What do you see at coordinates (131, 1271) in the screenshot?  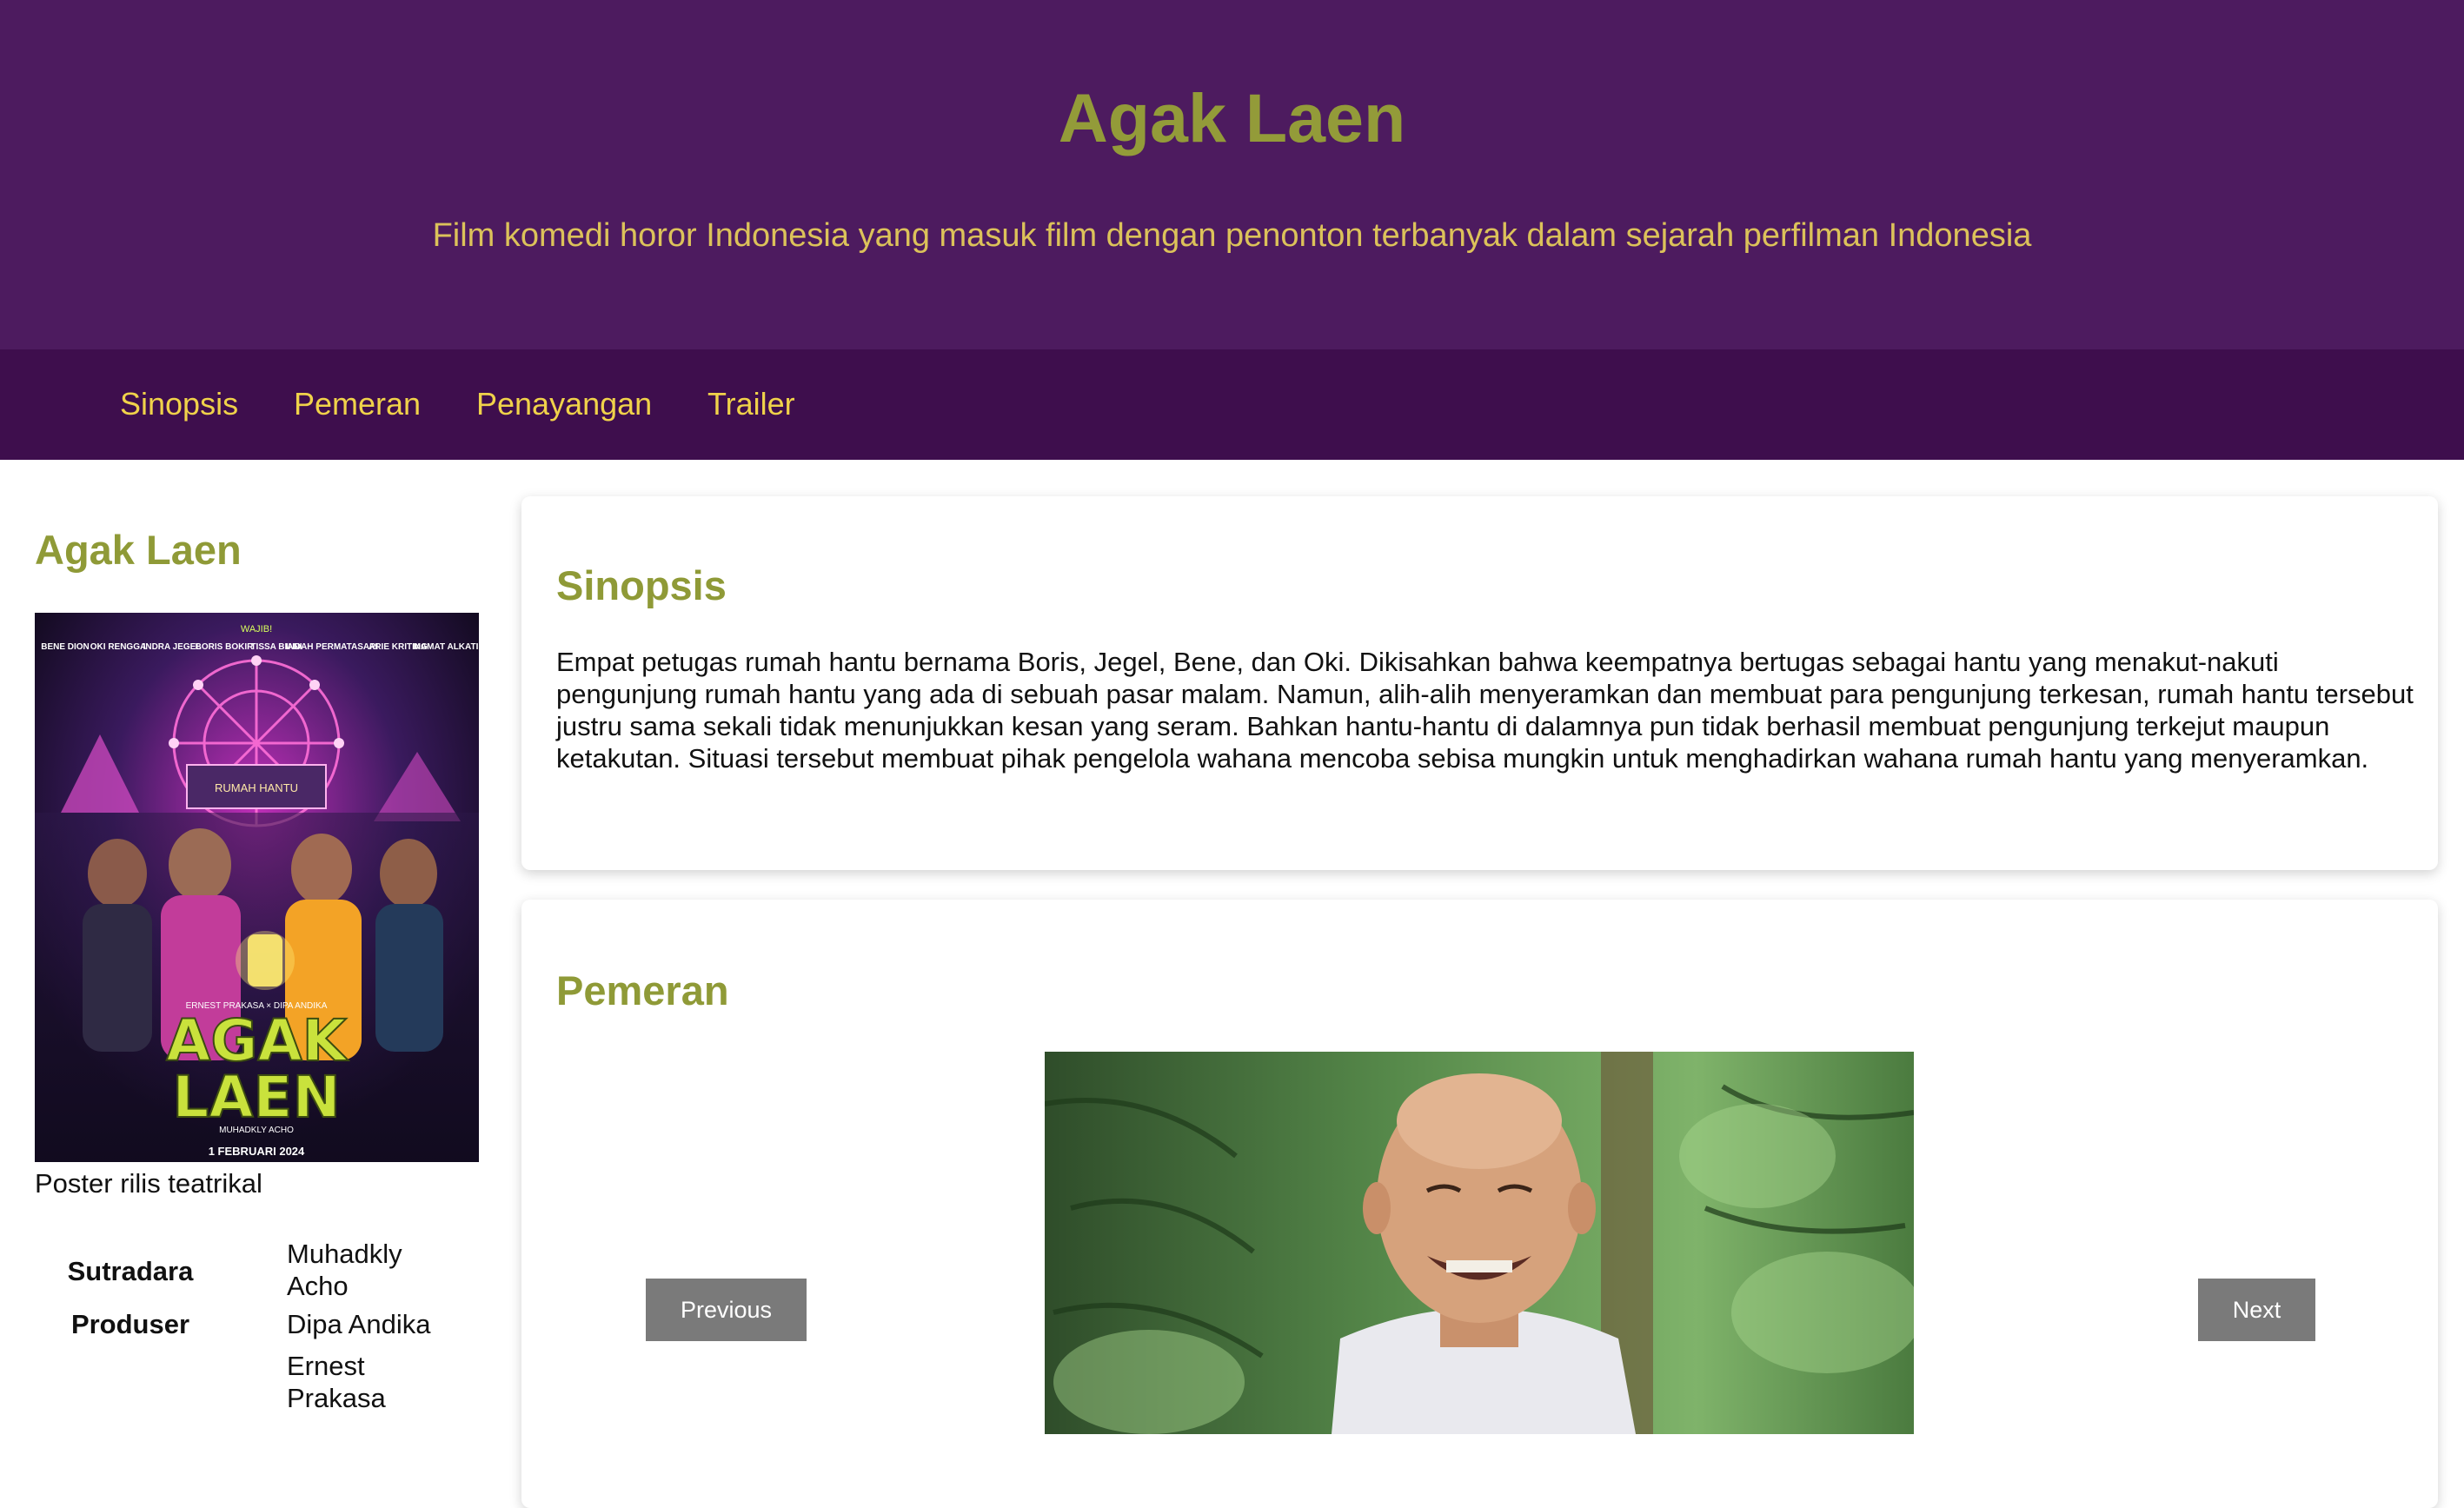 I see `info-label: Sutradara` at bounding box center [131, 1271].